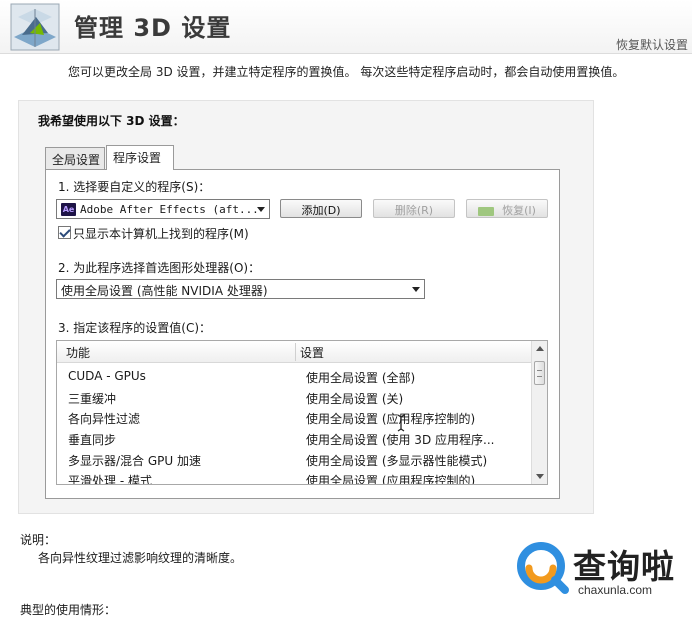  Describe the element at coordinates (140, 558) in the screenshot. I see `description-text: 各向异性纹理过滤影响纹理的清晰度。` at that location.